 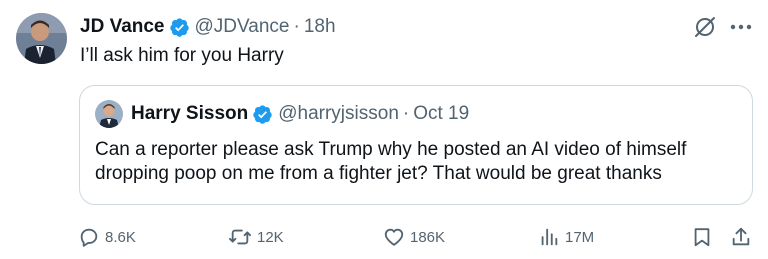 I want to click on reply-icon, so click(x=89, y=237).